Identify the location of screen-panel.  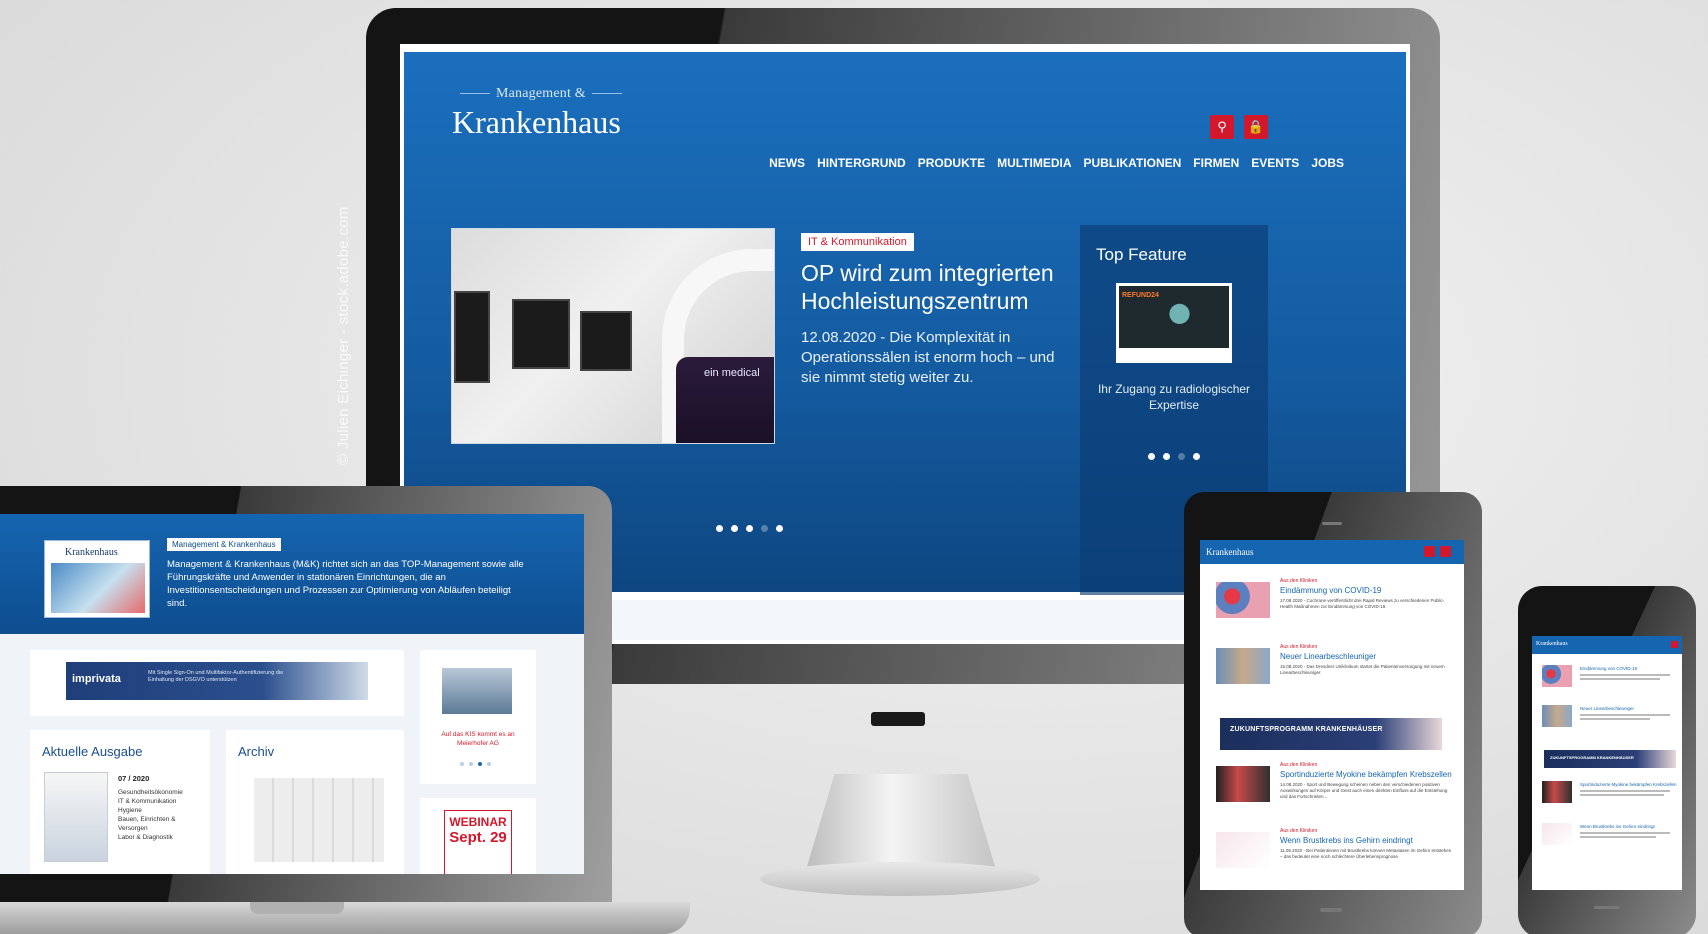
(541, 334).